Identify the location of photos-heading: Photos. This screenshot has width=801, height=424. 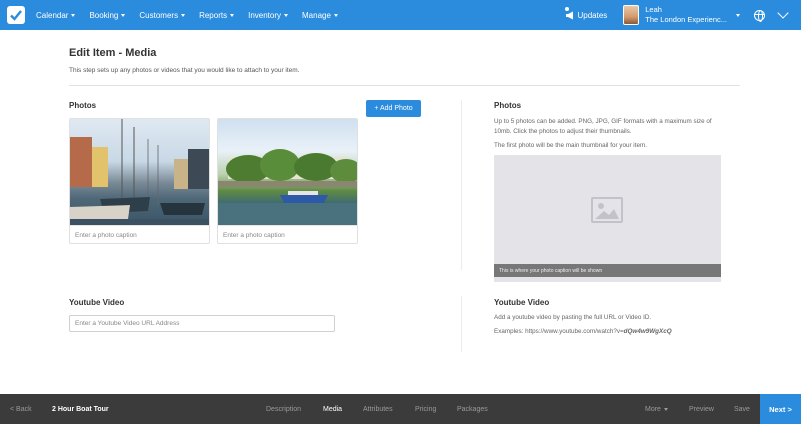
(83, 105).